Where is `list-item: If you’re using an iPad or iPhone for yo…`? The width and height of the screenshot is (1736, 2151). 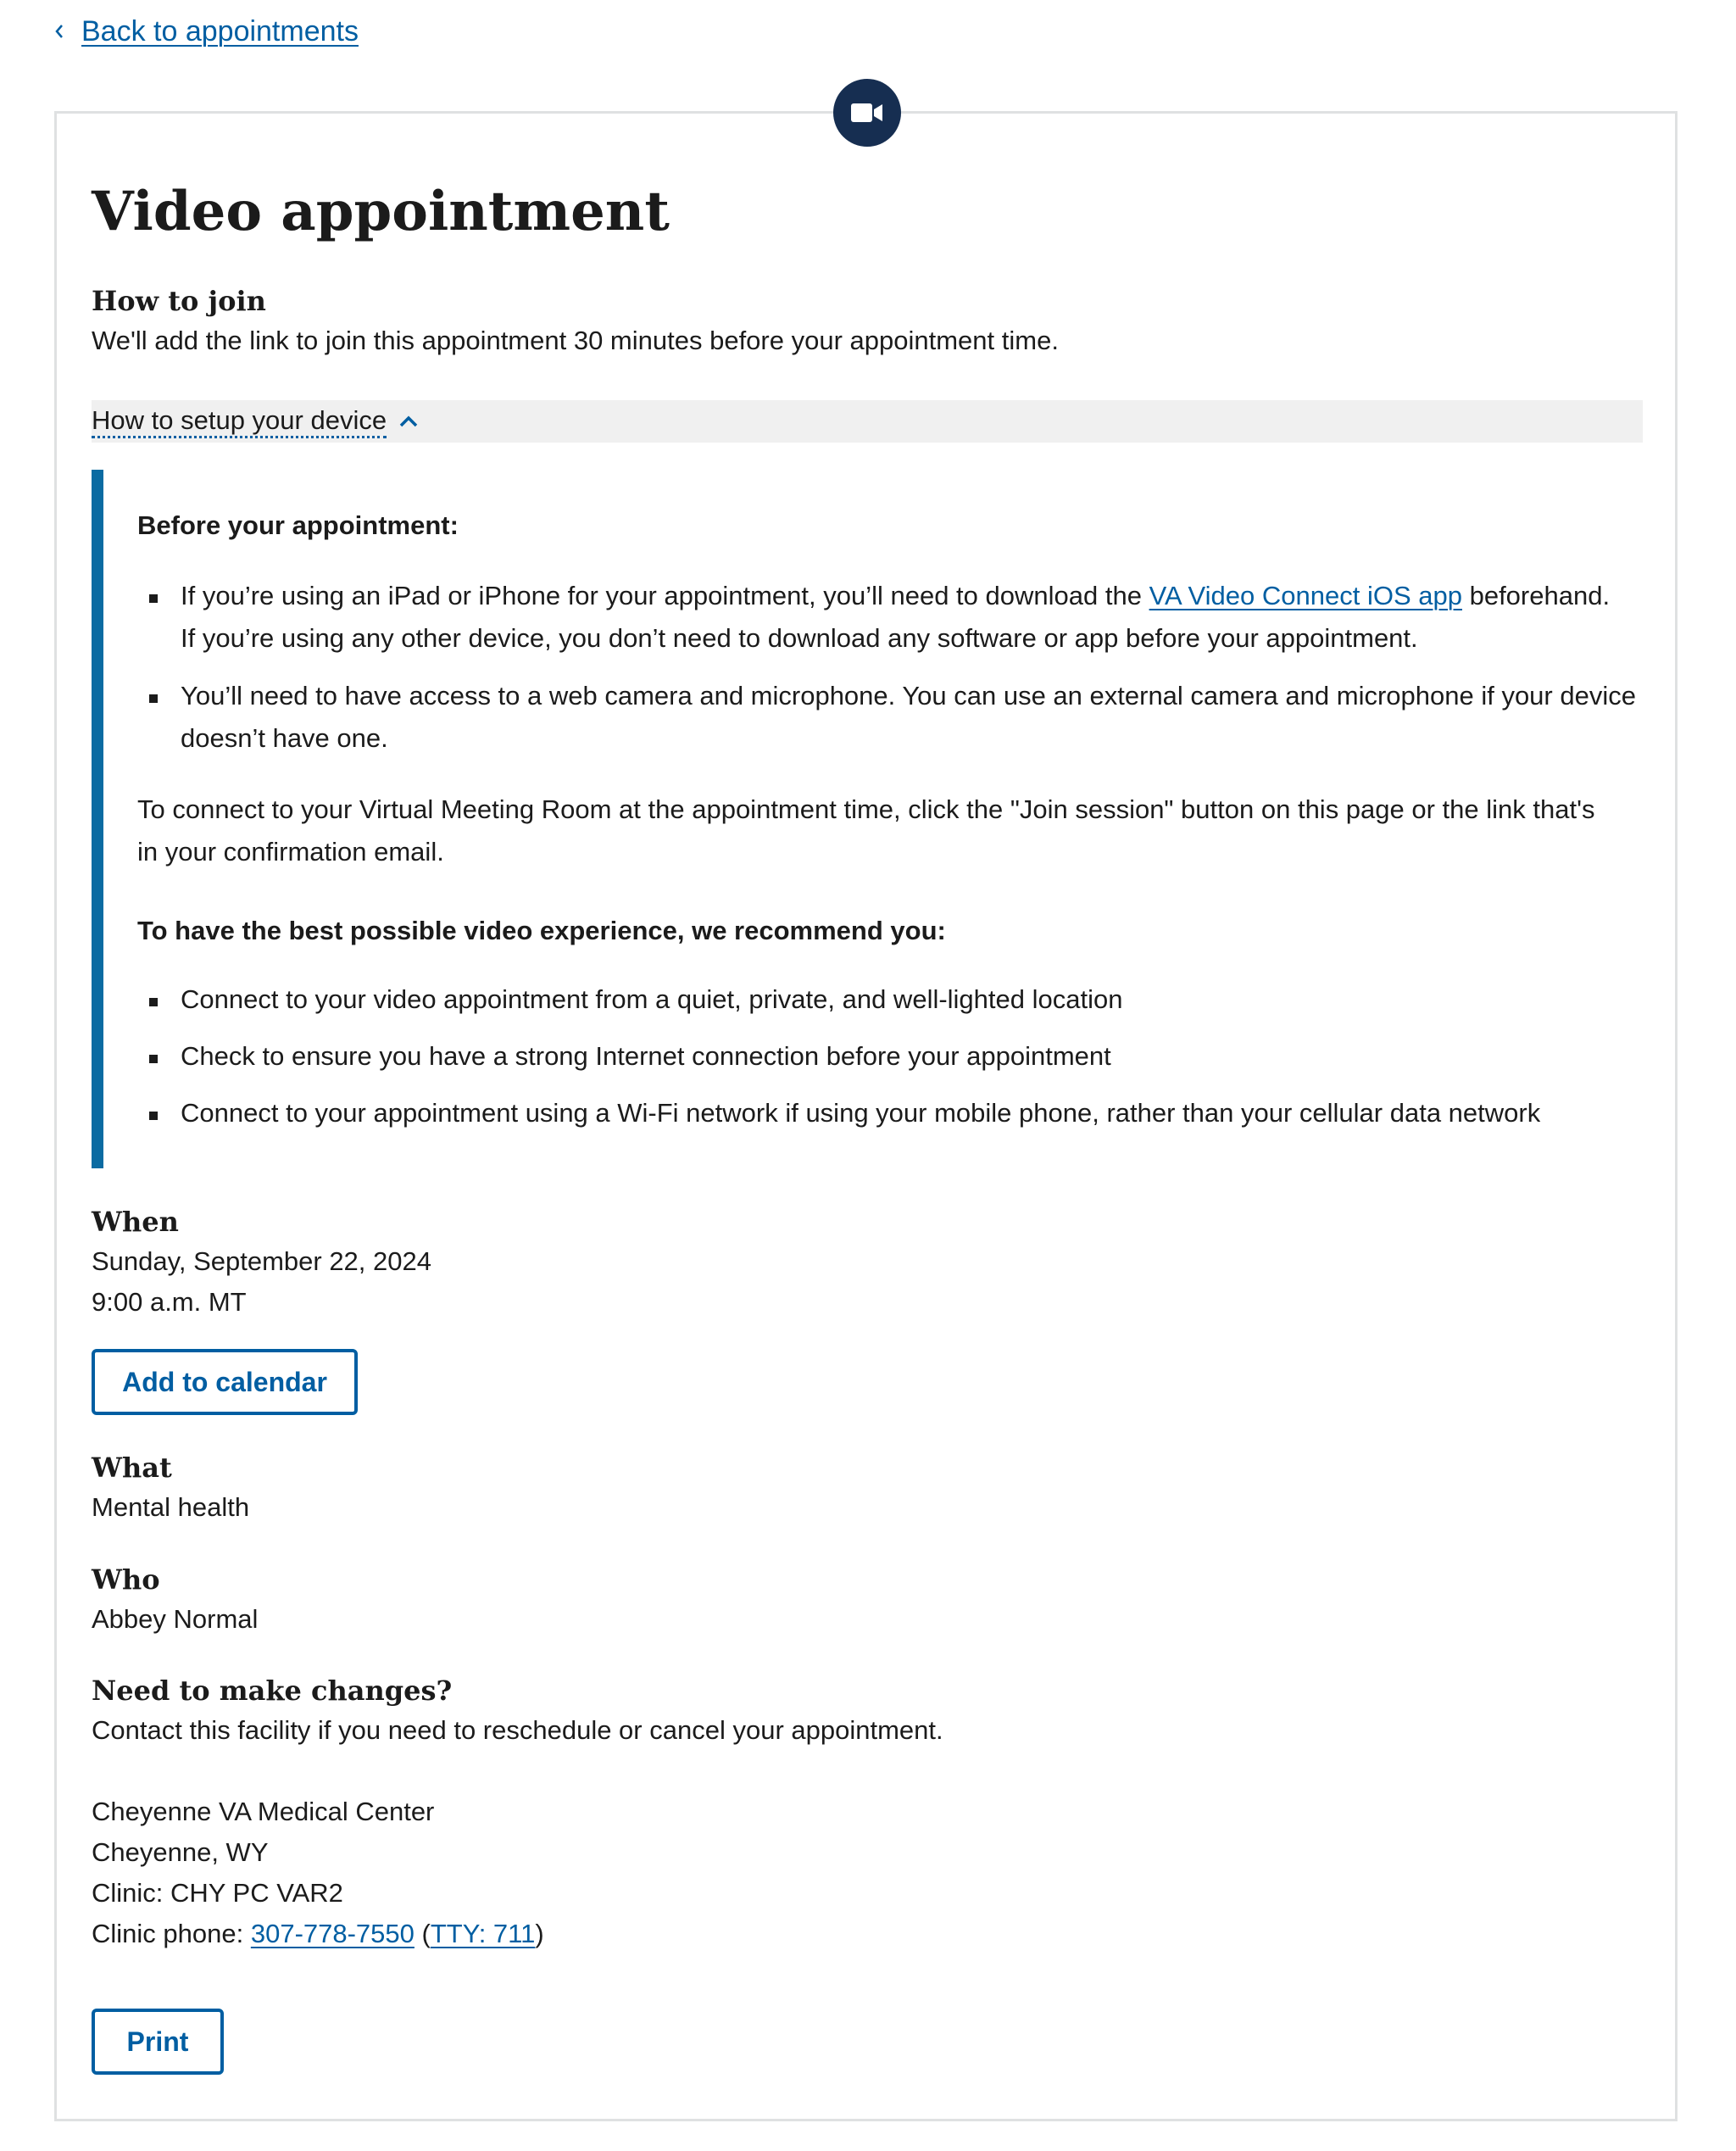 list-item: If you’re using an iPad or iPhone for yo… is located at coordinates (891, 618).